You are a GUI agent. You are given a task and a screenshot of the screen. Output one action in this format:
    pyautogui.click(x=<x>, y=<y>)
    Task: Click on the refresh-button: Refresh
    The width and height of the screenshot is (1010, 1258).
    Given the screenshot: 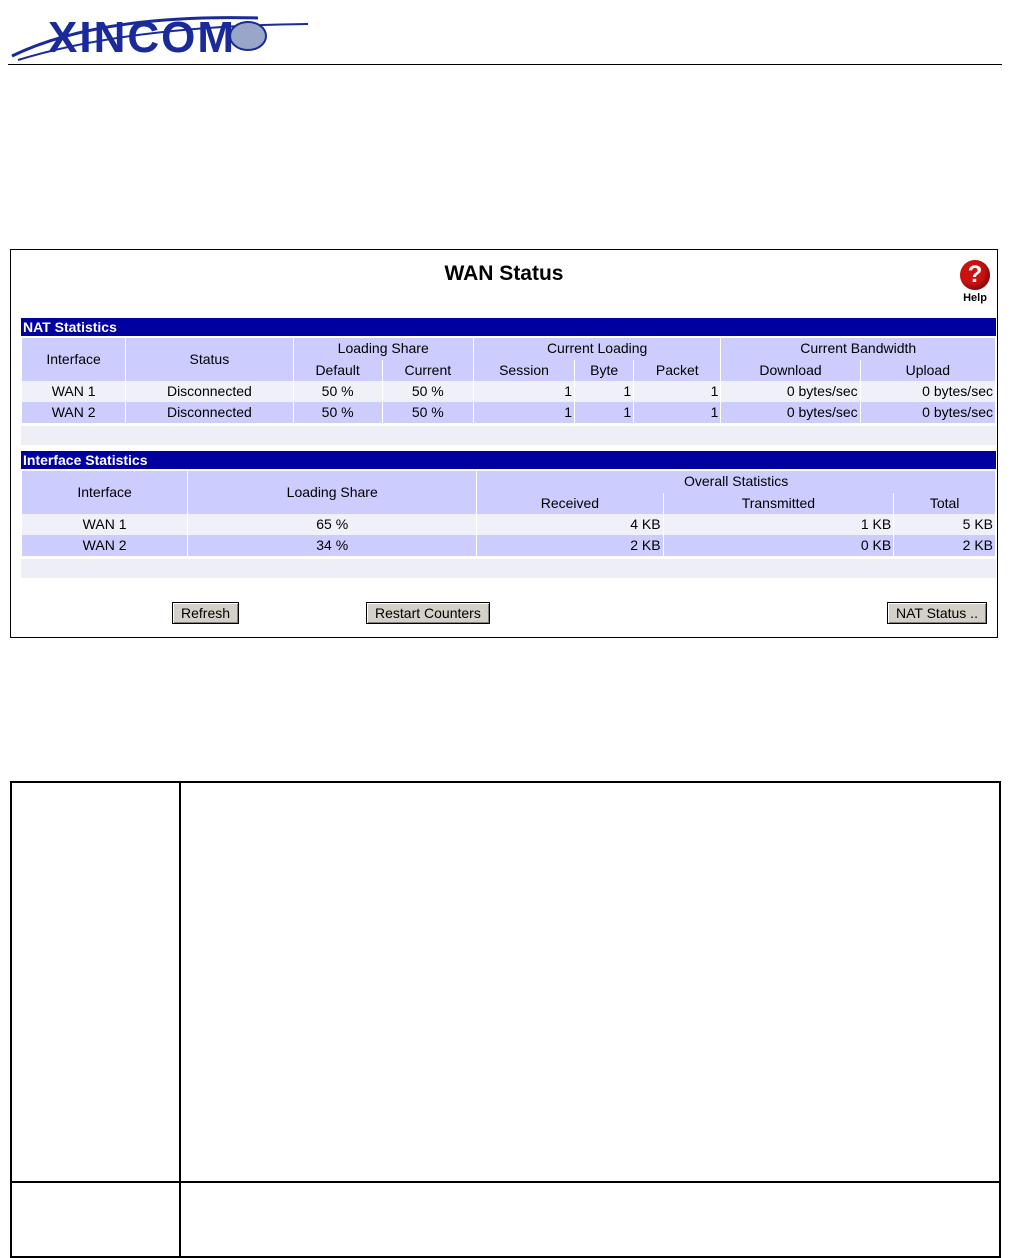 What is the action you would take?
    pyautogui.click(x=206, y=613)
    